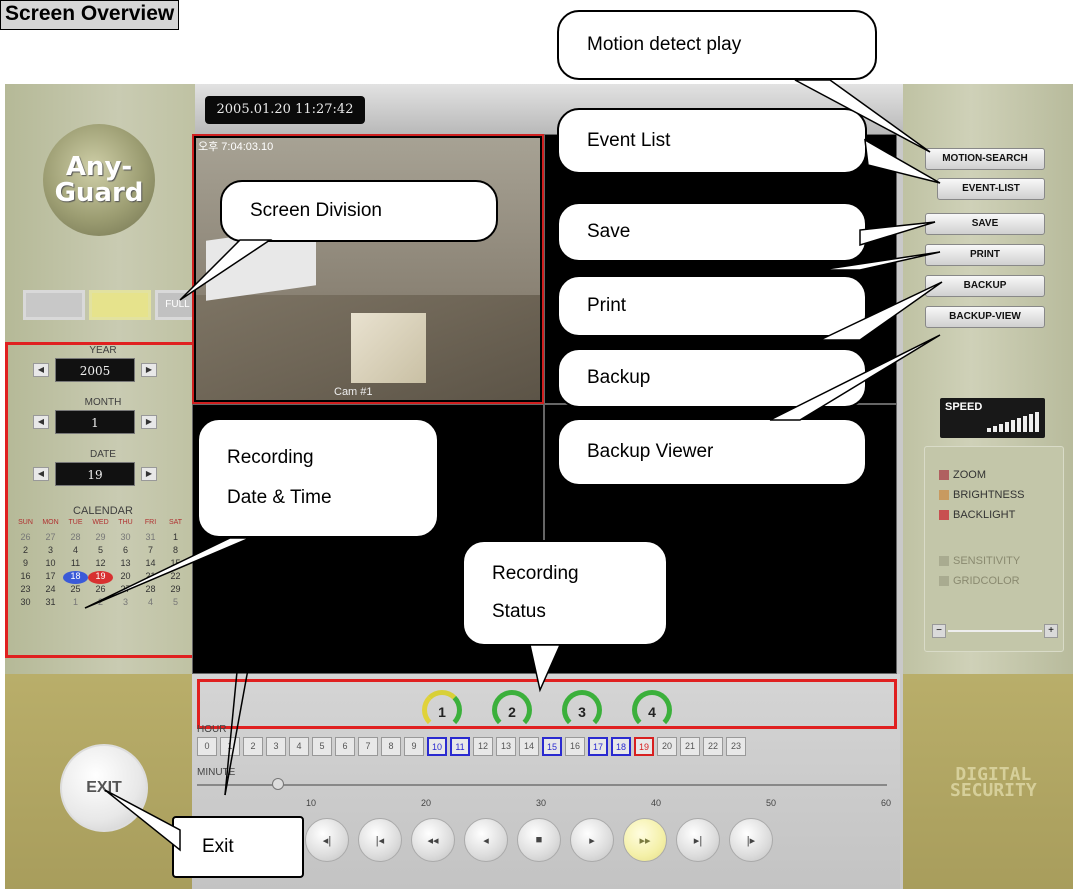 The width and height of the screenshot is (1078, 891). What do you see at coordinates (100, 577) in the screenshot?
I see `calendar-day: 19` at bounding box center [100, 577].